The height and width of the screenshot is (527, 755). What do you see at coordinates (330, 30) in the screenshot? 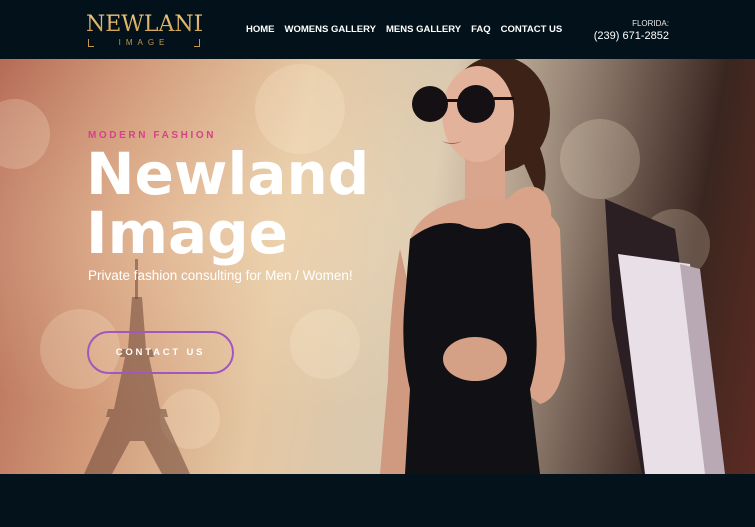
I see `nav-womens-gallery: WOMENS GALLERY` at bounding box center [330, 30].